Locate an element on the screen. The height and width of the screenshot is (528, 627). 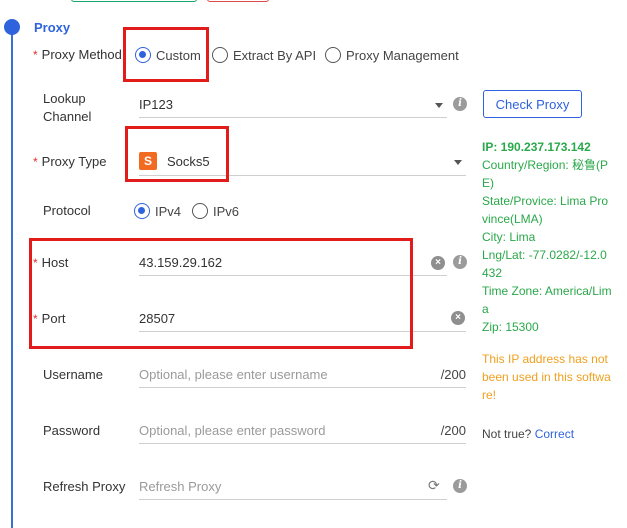
time-zone: Time Zone: America/Lima is located at coordinates (547, 300).